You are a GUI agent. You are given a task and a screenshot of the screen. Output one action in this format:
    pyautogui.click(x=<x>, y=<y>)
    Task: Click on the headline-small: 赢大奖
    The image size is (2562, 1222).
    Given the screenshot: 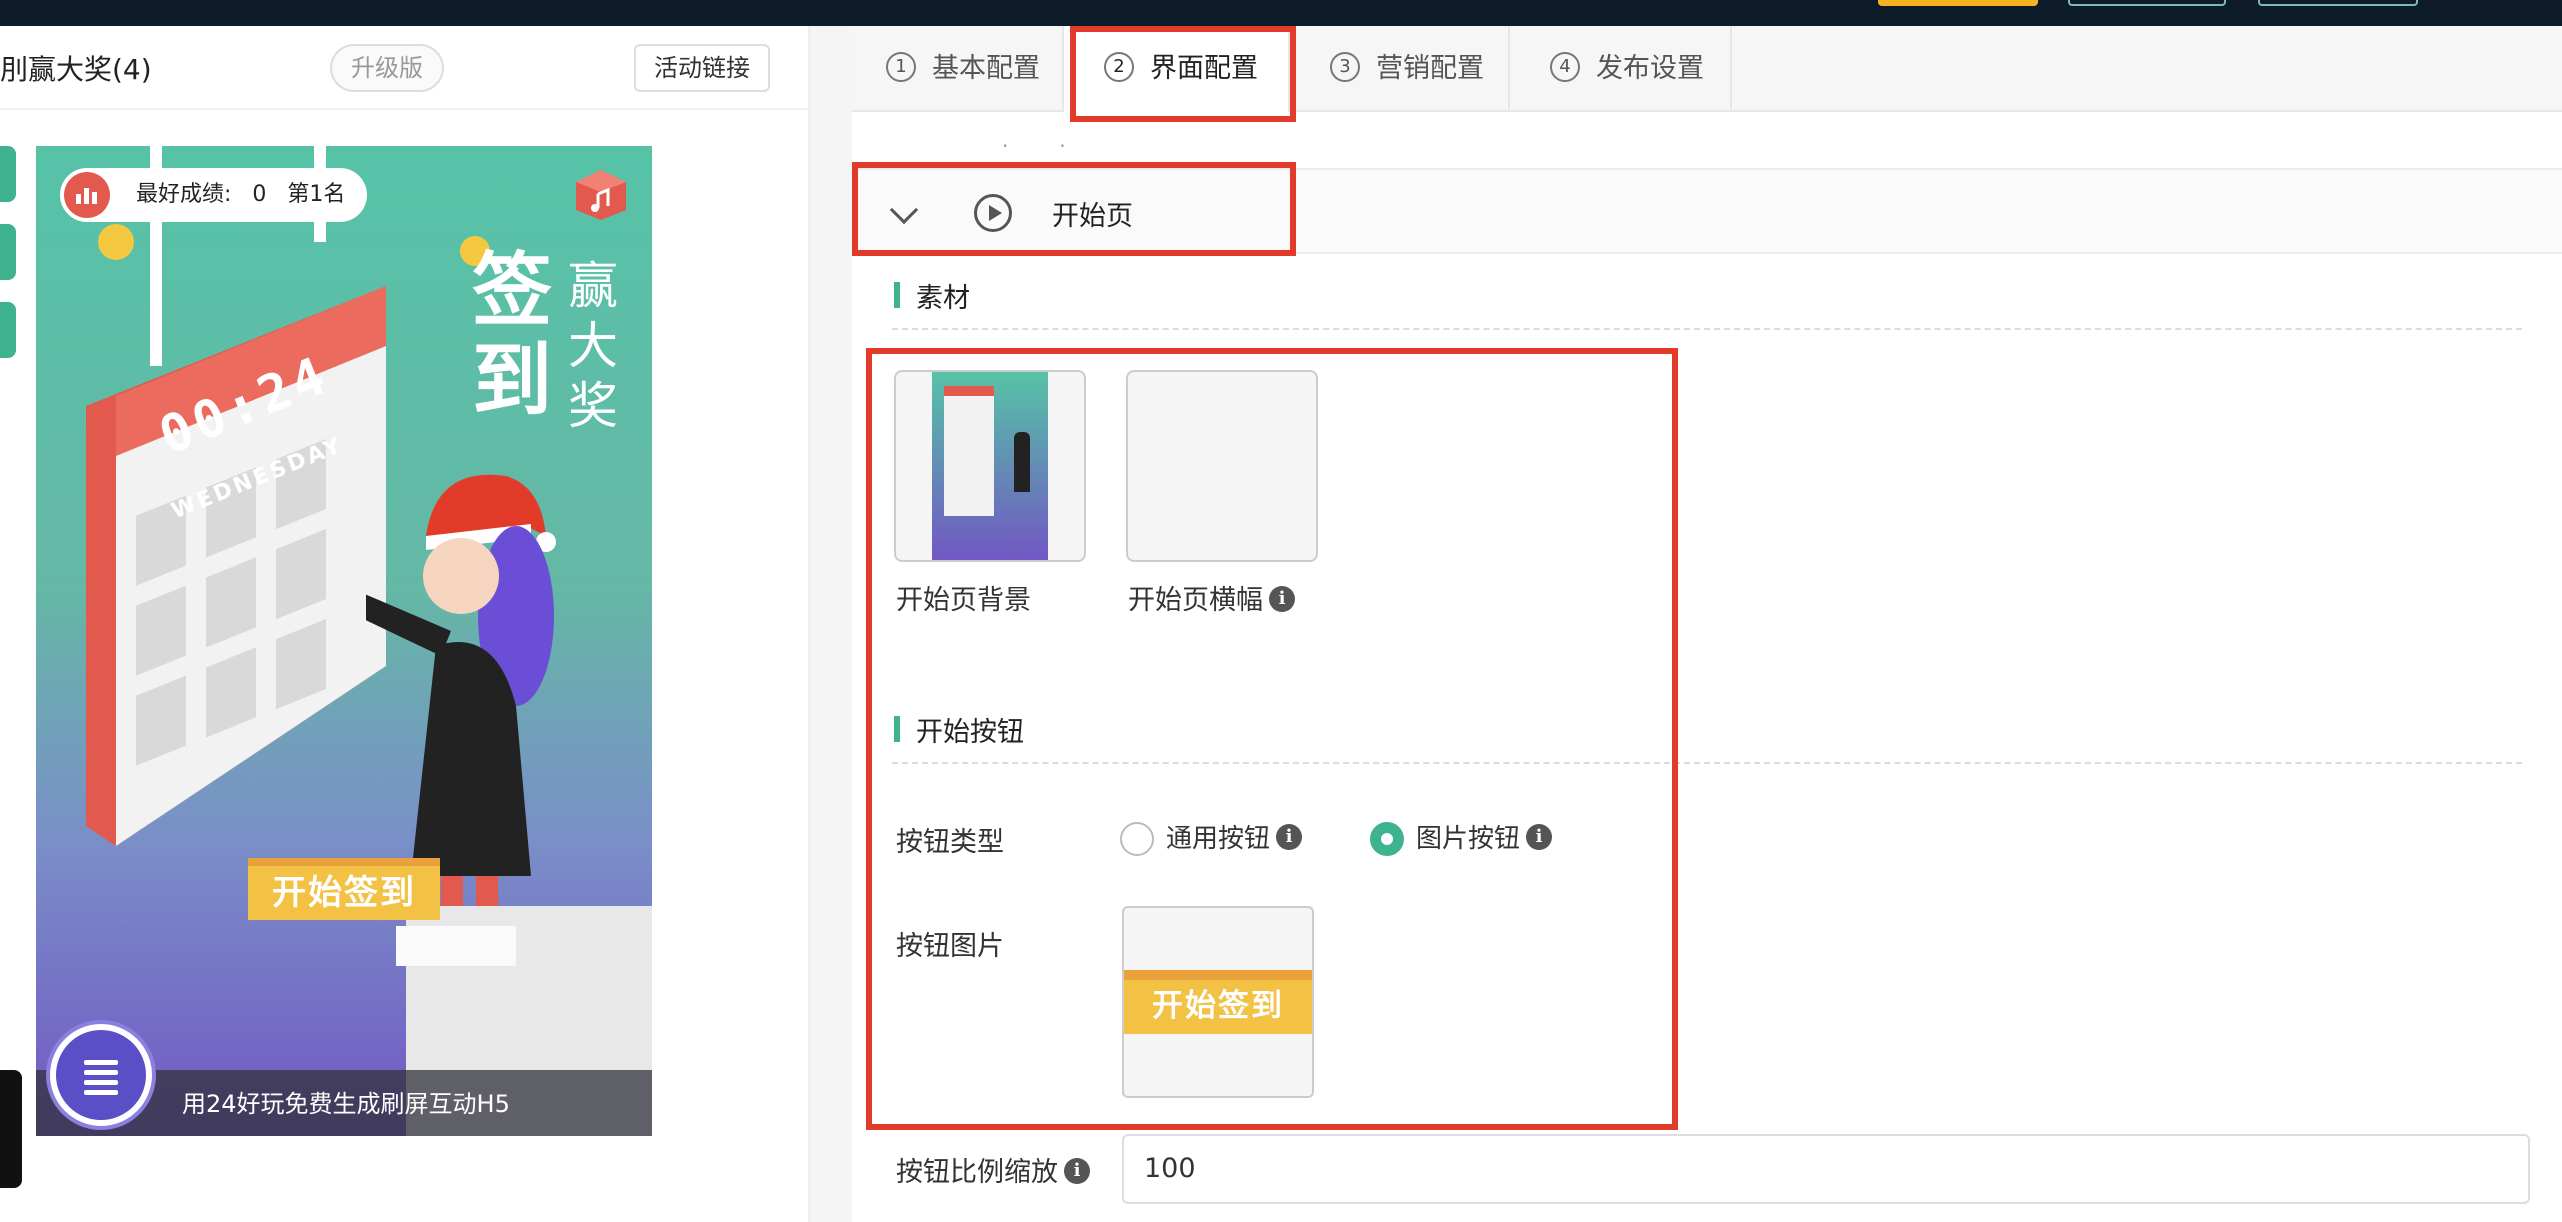 What is the action you would take?
    pyautogui.click(x=593, y=346)
    